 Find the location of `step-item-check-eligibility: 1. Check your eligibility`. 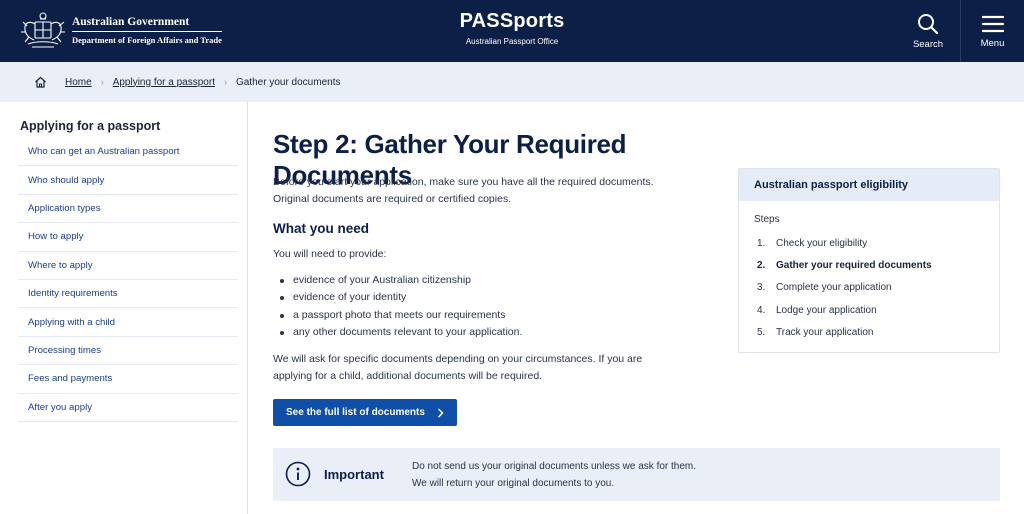

step-item-check-eligibility: 1. Check your eligibility is located at coordinates (844, 243).